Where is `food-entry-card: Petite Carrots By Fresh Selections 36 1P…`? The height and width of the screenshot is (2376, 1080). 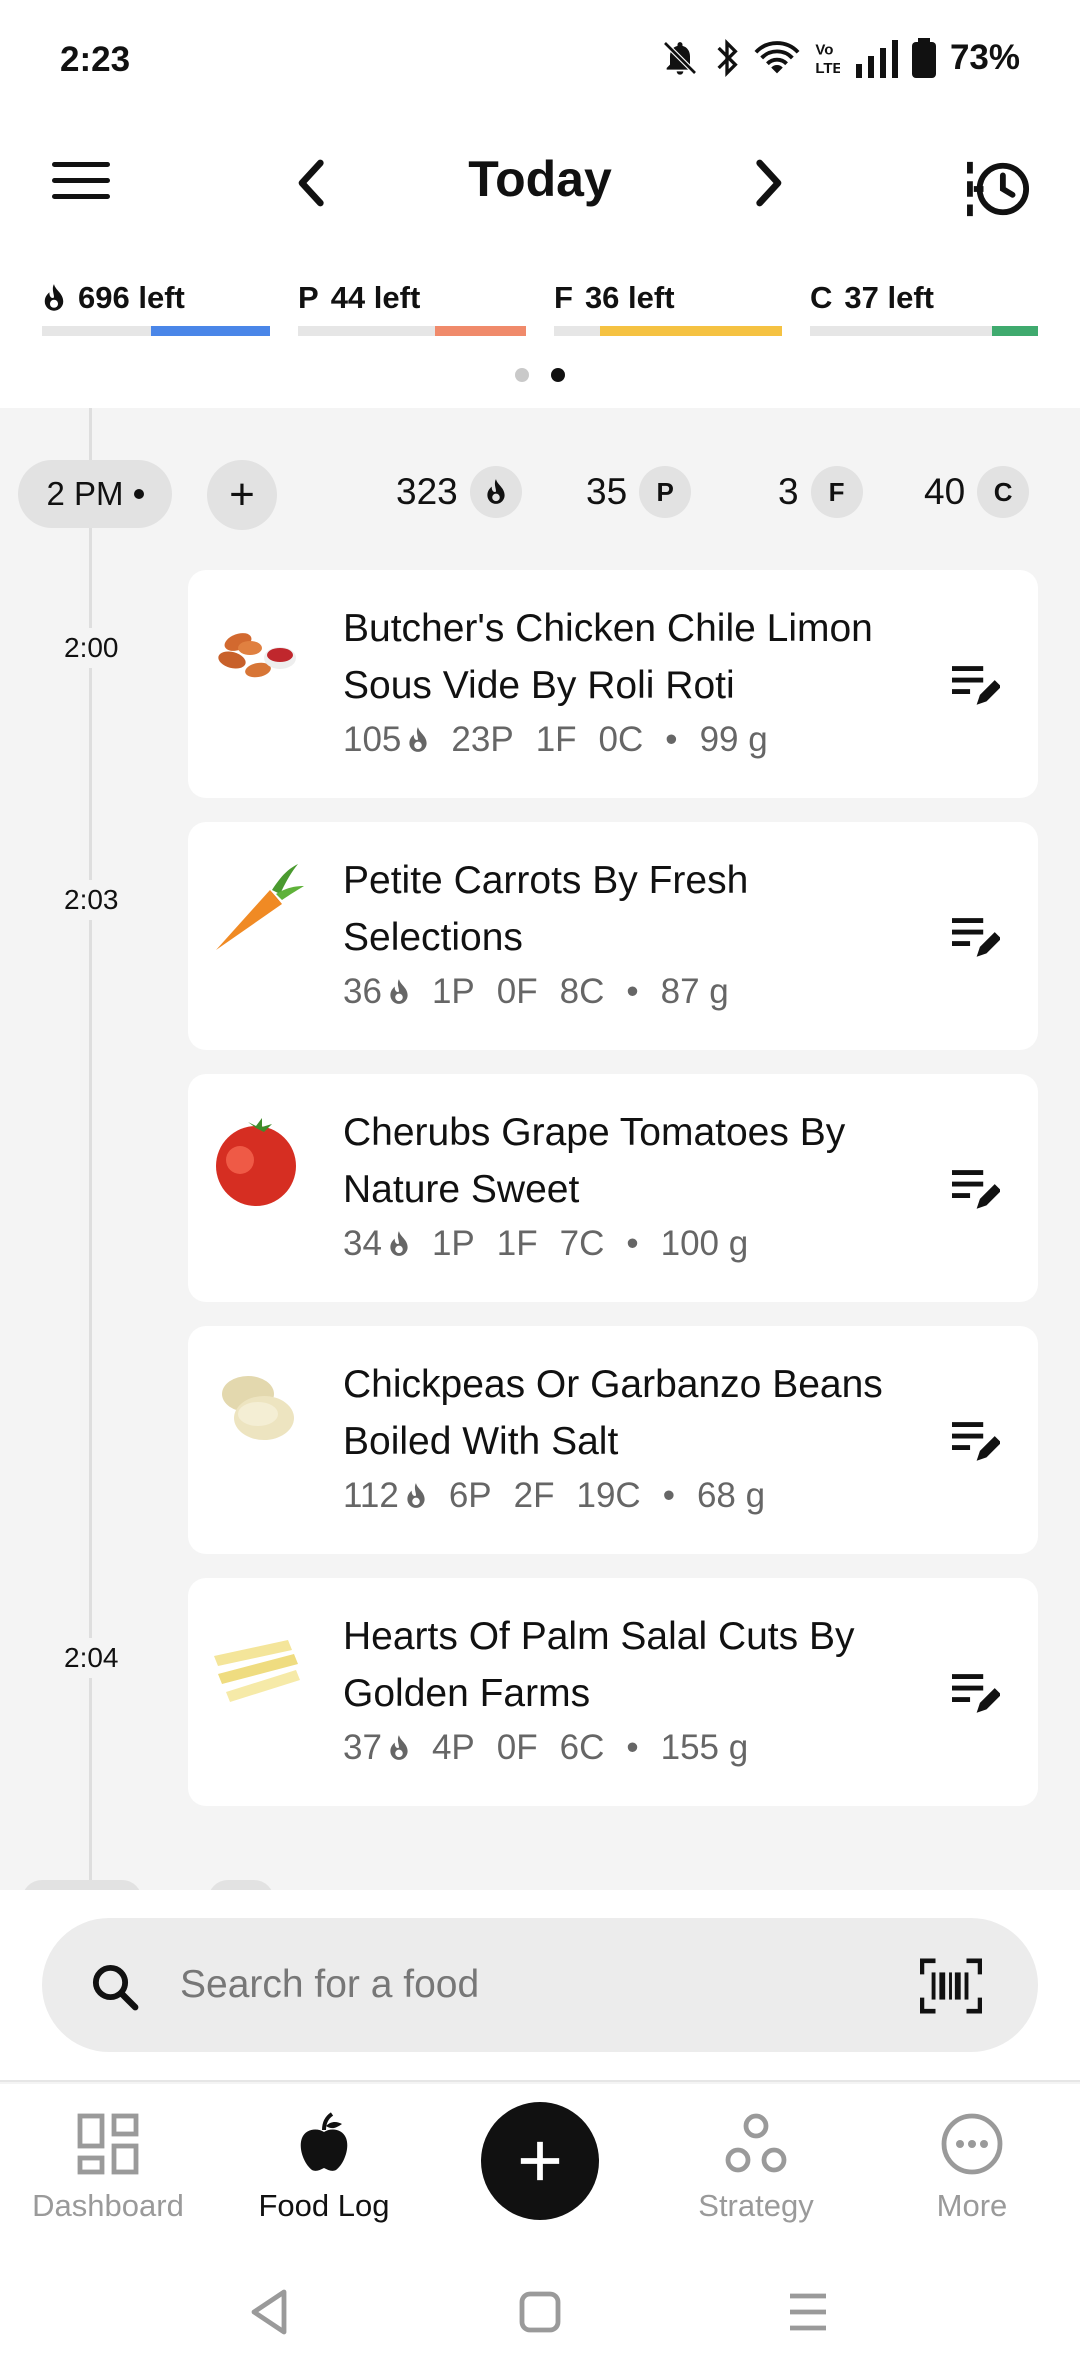 food-entry-card: Petite Carrots By Fresh Selections 36 1P… is located at coordinates (613, 936).